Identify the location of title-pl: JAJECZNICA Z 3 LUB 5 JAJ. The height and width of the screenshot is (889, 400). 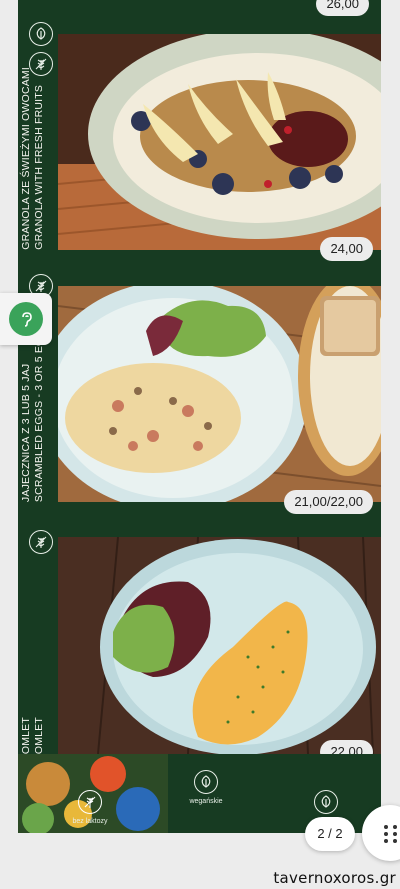
(26, 432).